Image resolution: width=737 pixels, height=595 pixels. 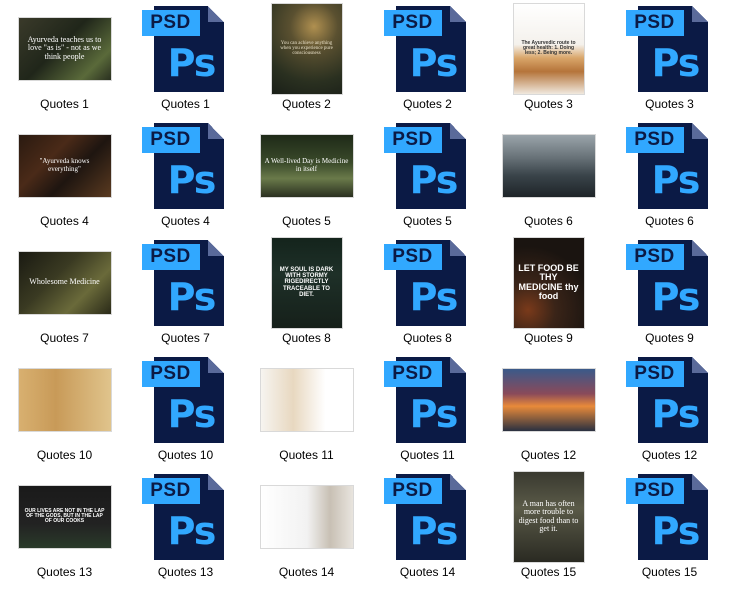 I want to click on file-name-label: Quotes 10, so click(x=64, y=455).